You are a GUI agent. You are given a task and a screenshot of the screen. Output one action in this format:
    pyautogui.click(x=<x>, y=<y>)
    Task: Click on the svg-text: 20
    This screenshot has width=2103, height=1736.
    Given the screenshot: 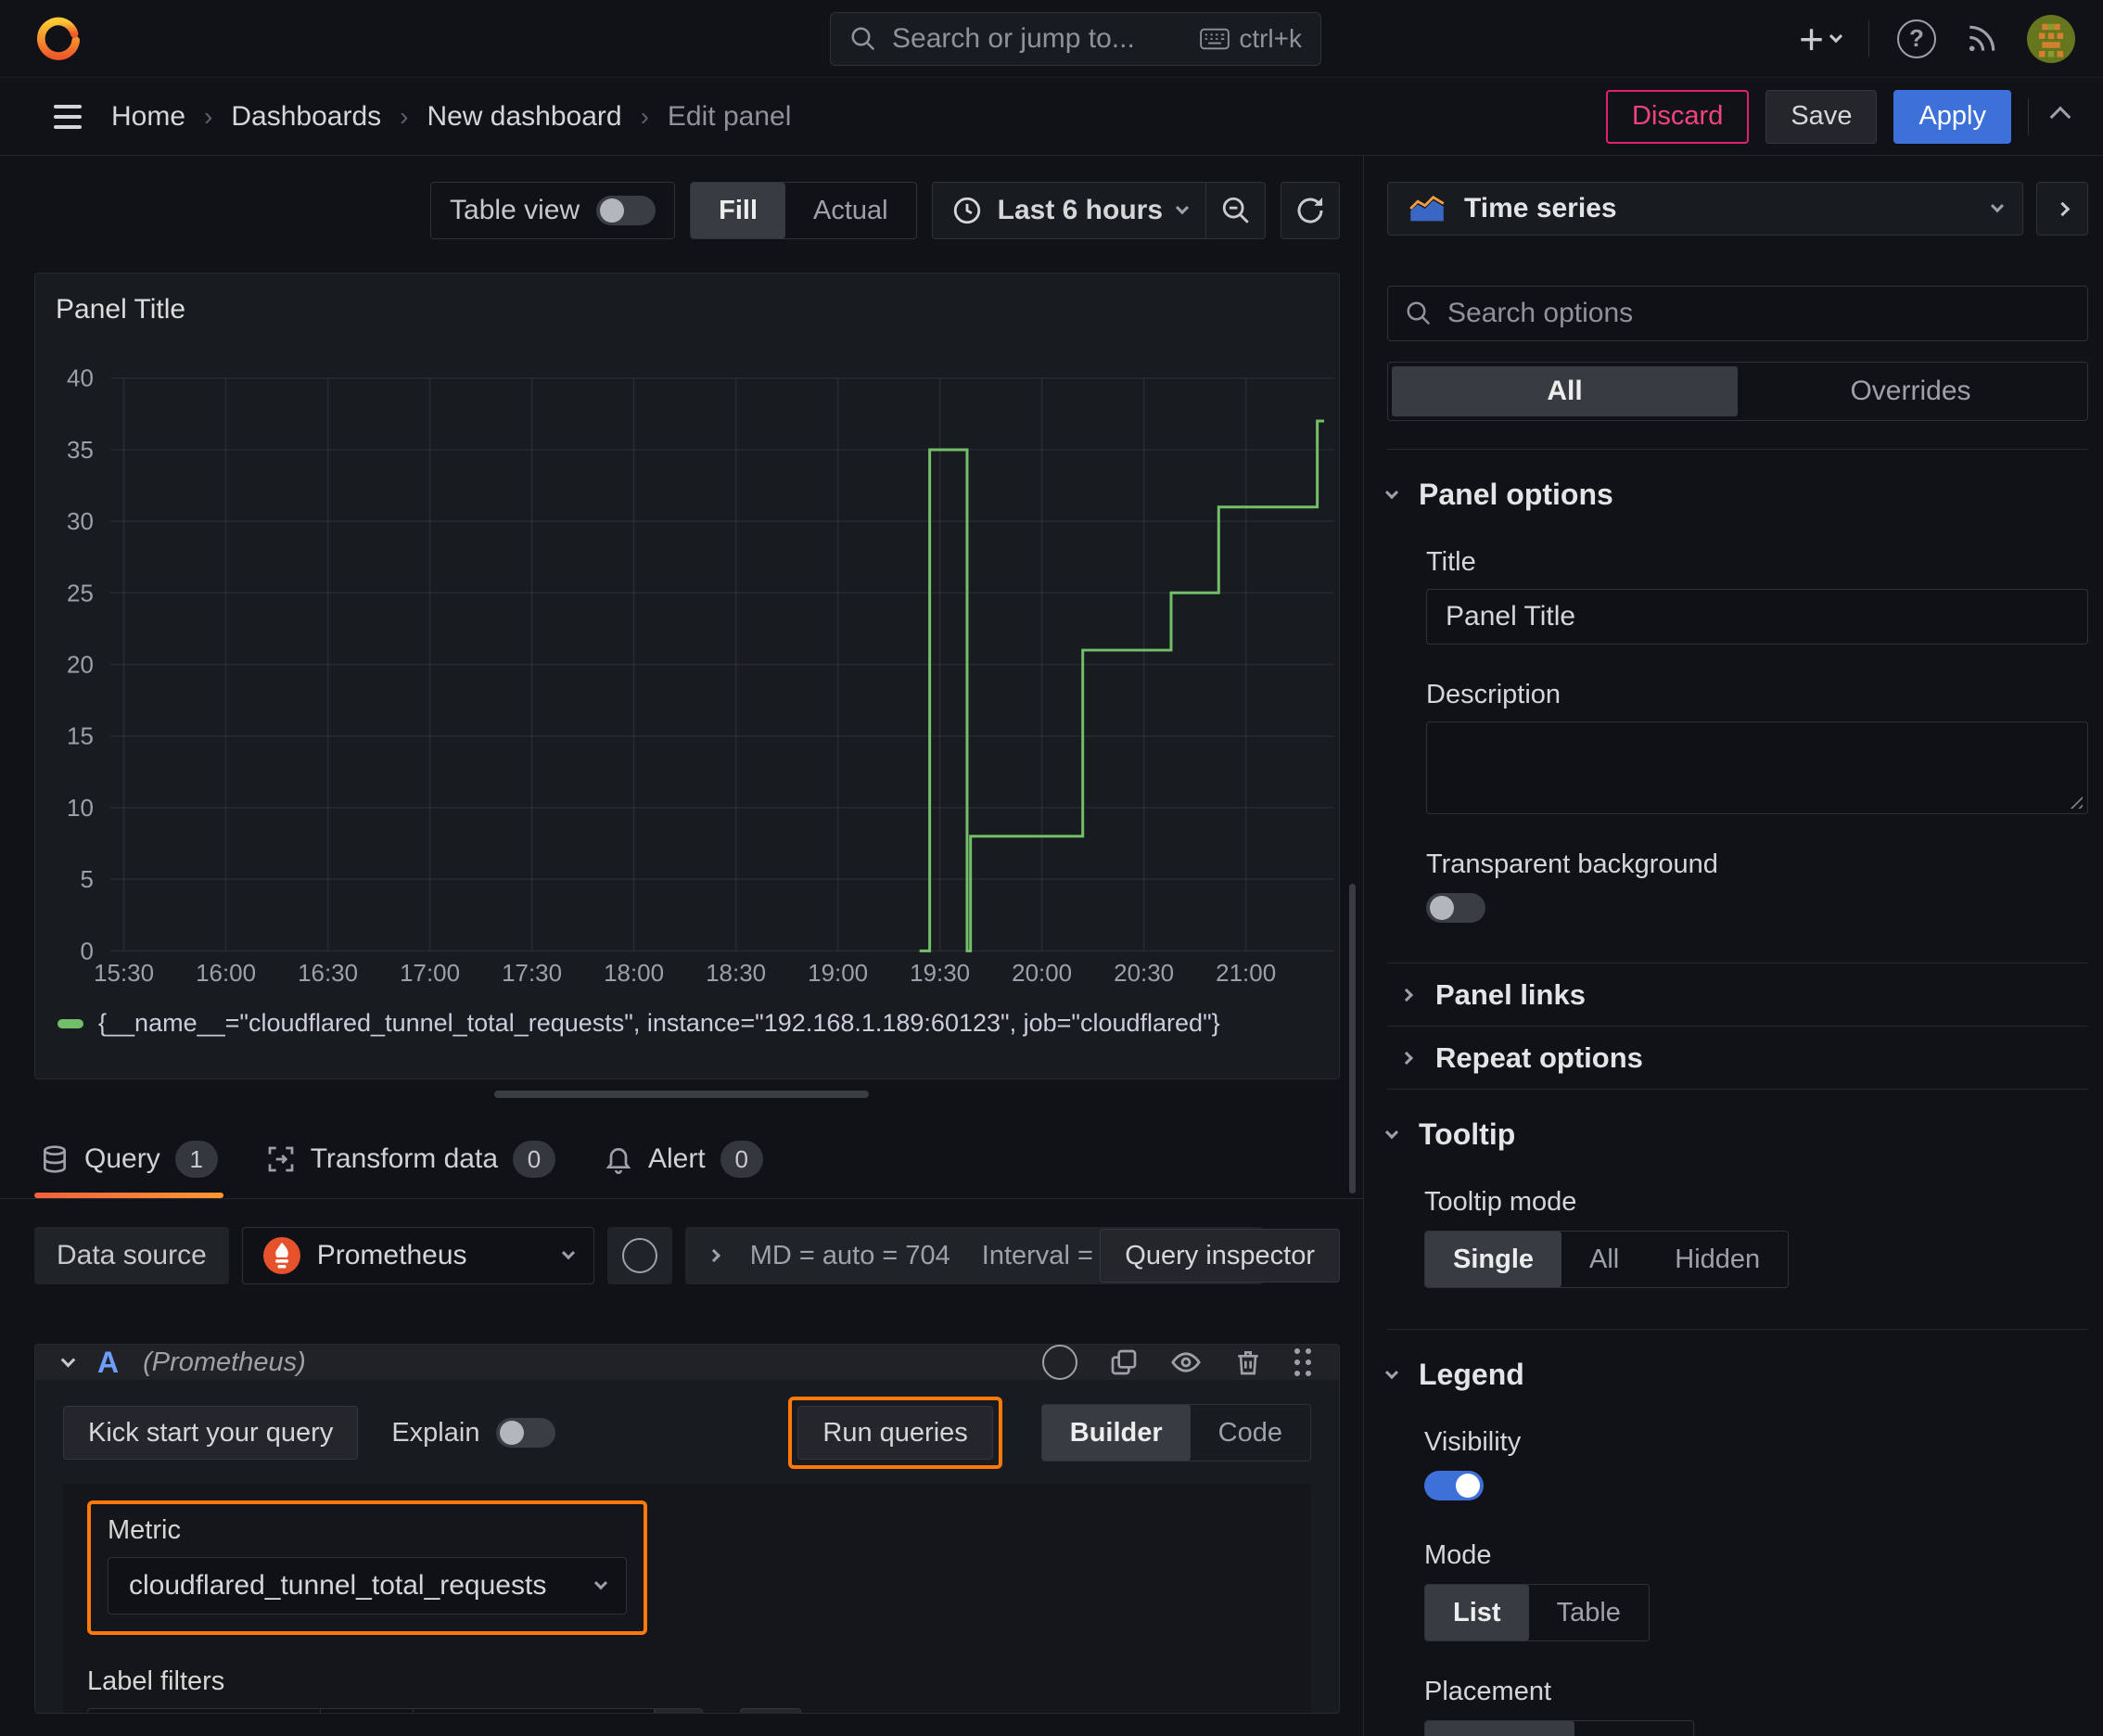 What is the action you would take?
    pyautogui.click(x=80, y=666)
    